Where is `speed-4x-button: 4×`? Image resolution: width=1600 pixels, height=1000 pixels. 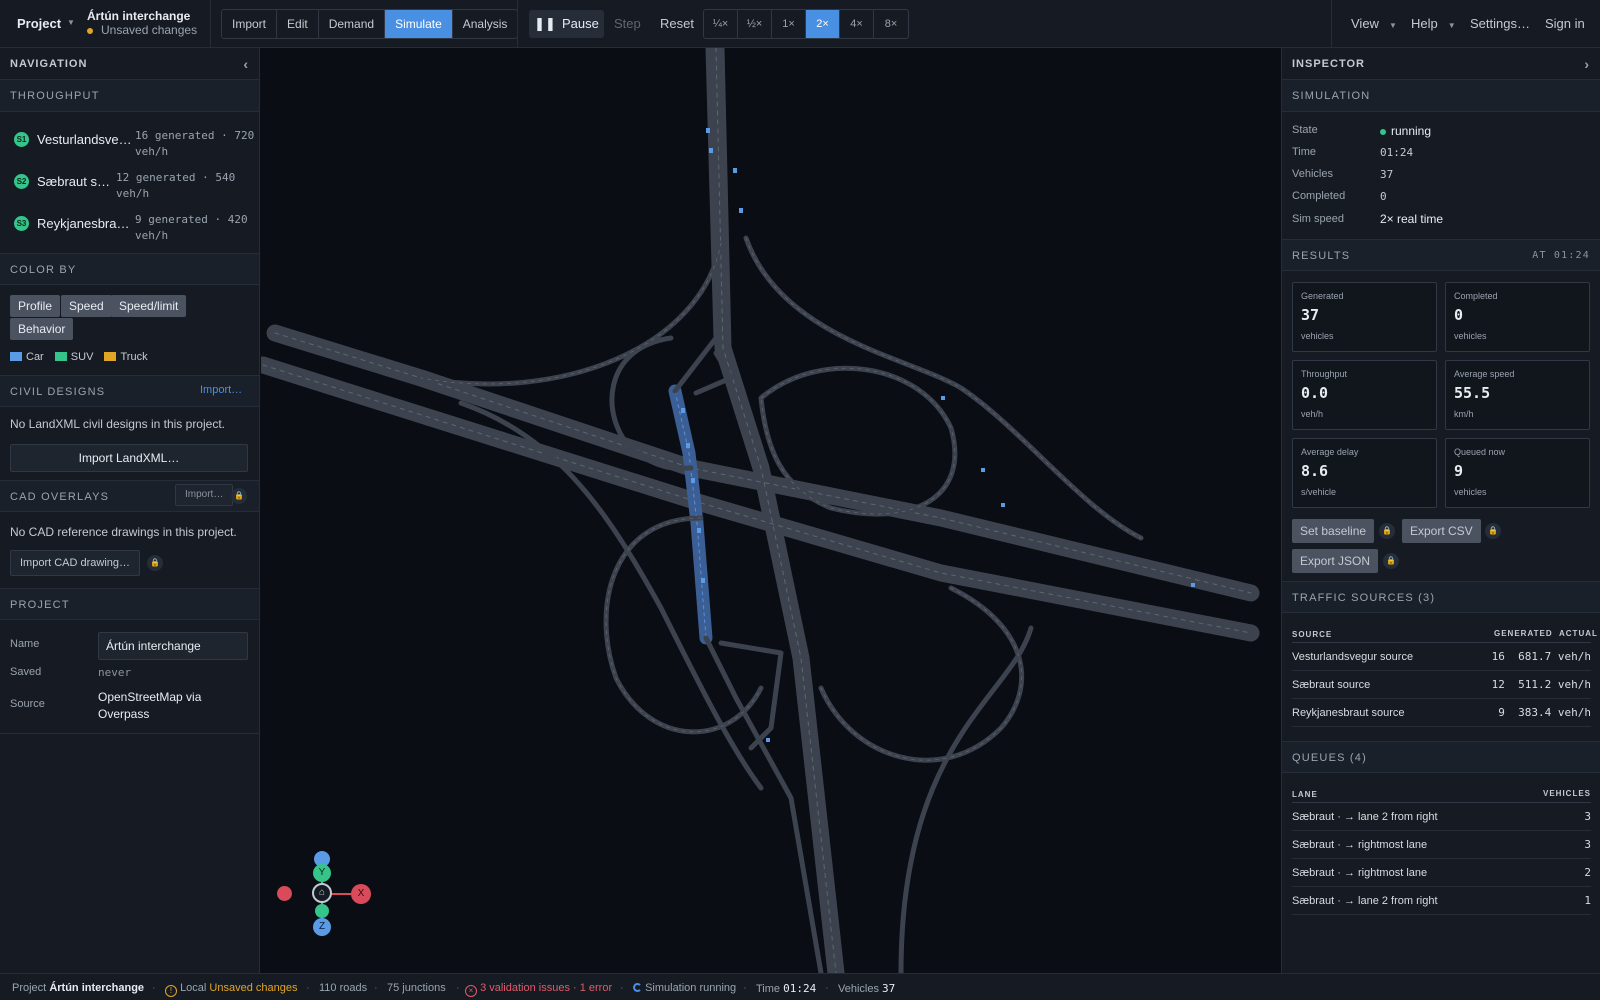
speed-4x-button: 4× is located at coordinates (857, 24).